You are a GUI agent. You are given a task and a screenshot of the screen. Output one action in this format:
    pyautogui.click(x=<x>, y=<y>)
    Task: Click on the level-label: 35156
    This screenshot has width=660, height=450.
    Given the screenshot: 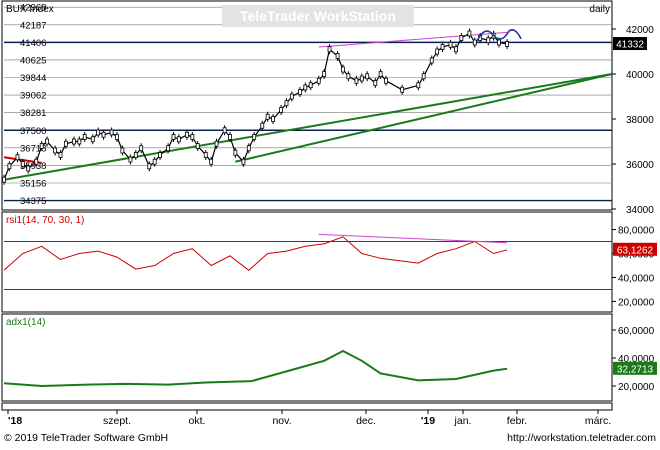 What is the action you would take?
    pyautogui.click(x=33, y=183)
    